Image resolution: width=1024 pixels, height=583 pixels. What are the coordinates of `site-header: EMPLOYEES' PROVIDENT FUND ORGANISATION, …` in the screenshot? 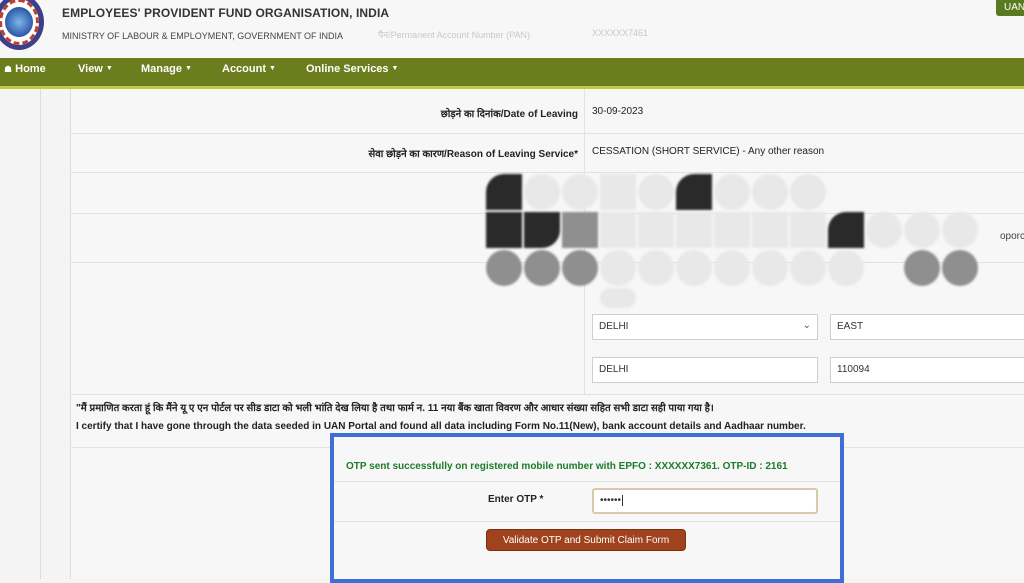 It's located at (512, 29).